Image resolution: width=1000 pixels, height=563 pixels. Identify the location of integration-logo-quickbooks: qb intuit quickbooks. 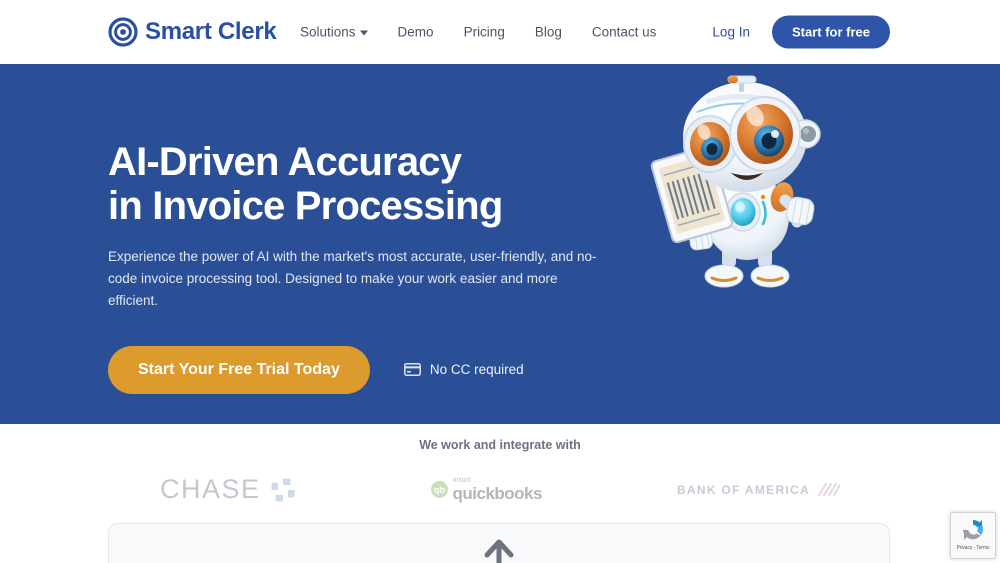
(486, 490).